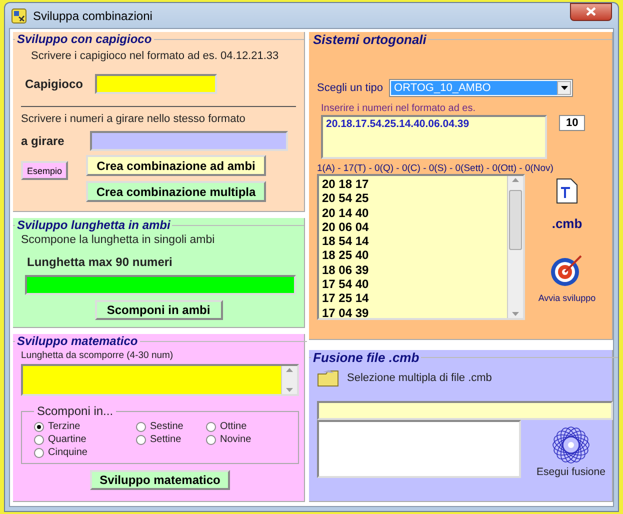 This screenshot has height=514, width=623. I want to click on close-button, so click(591, 11).